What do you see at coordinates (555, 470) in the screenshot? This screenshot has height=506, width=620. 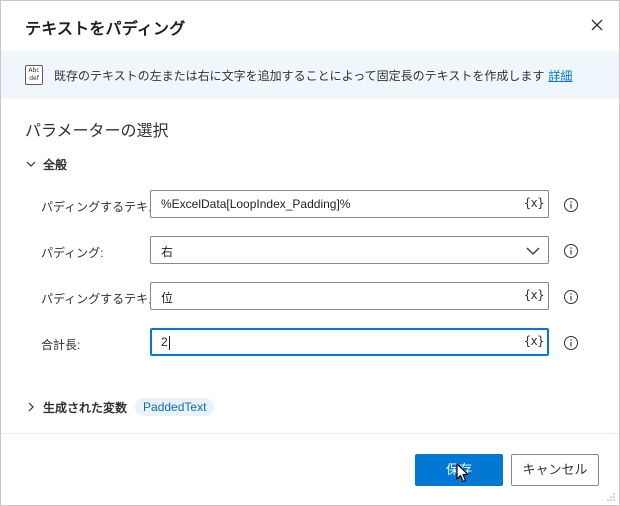 I see `cancel-button: キャンセル` at bounding box center [555, 470].